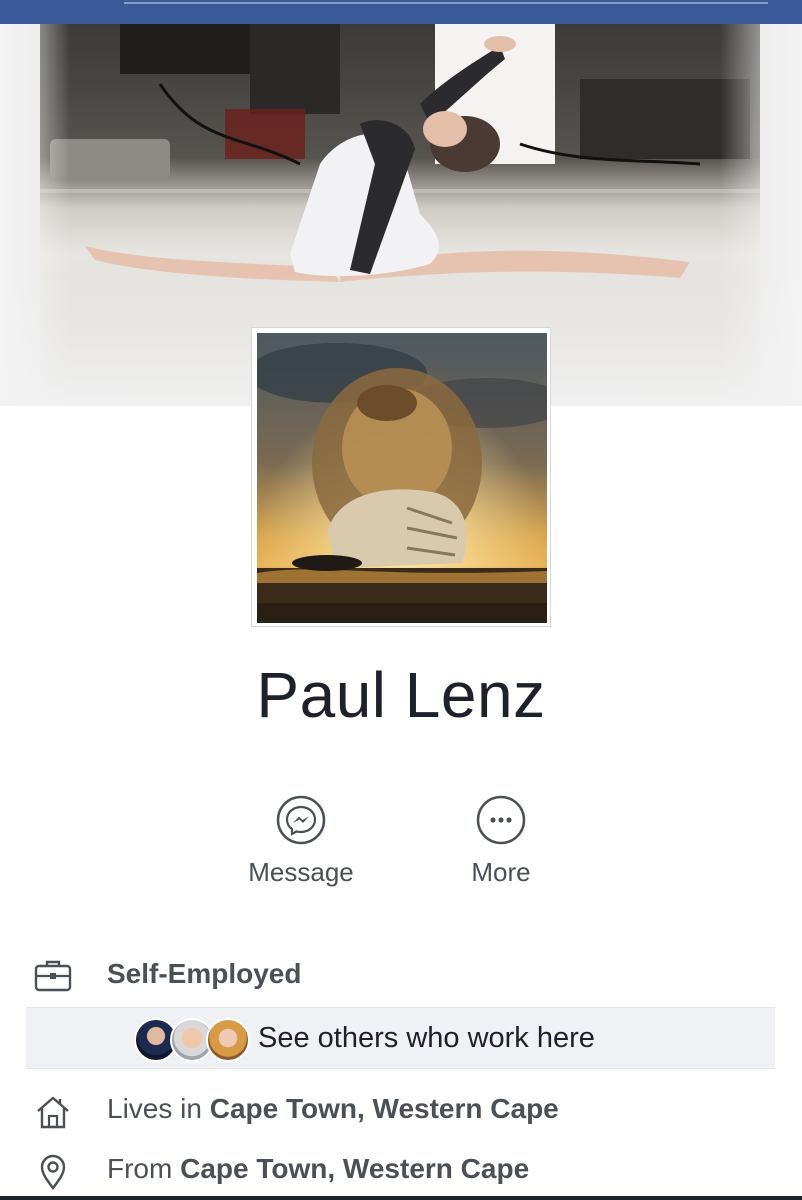  I want to click on ellipsis-icon, so click(501, 820).